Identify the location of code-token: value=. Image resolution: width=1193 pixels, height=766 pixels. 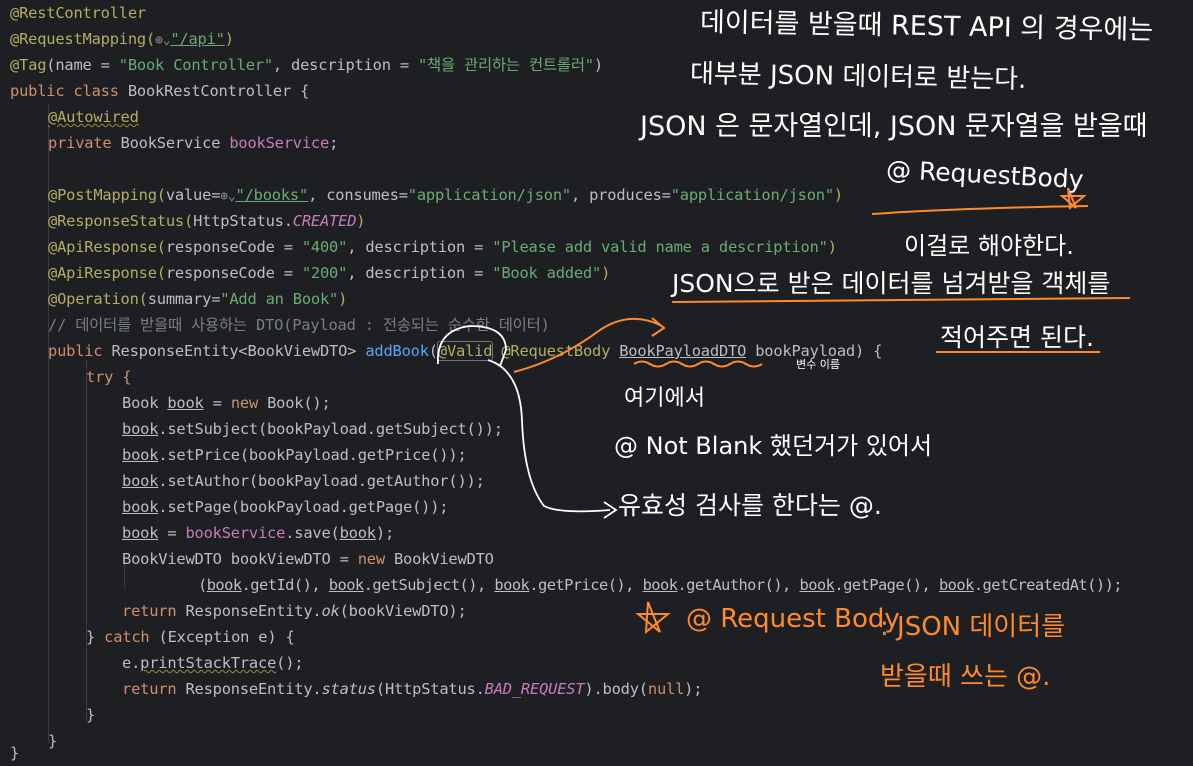
(193, 195).